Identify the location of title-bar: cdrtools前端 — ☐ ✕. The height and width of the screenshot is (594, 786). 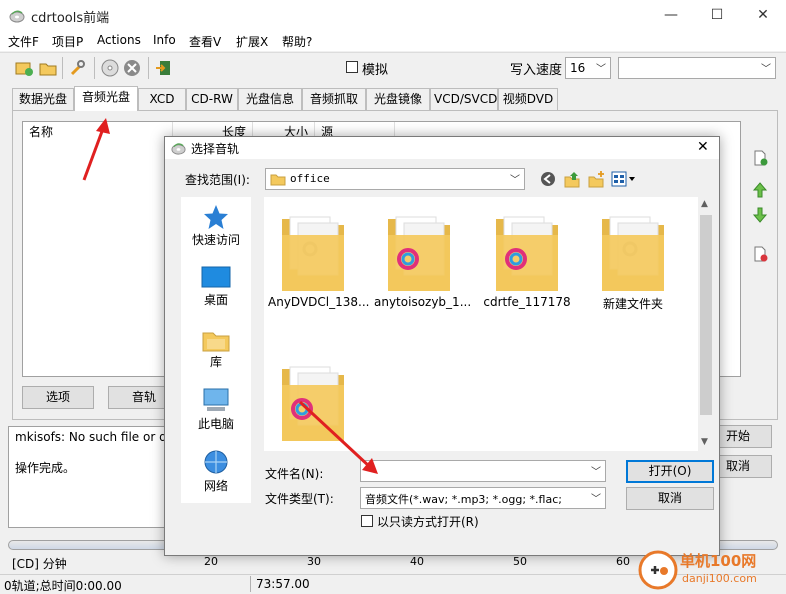
(393, 15).